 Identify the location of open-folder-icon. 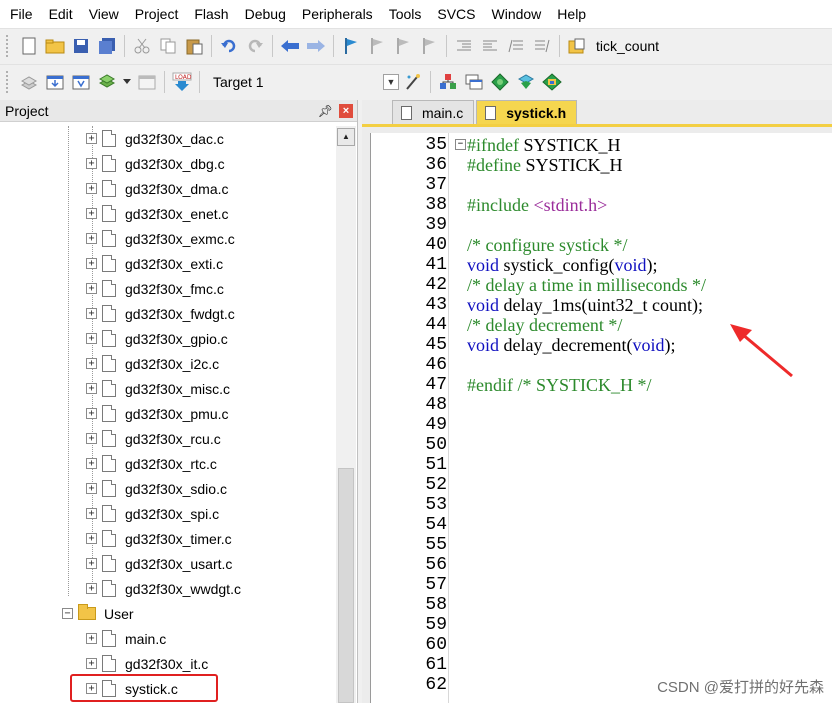
(55, 46).